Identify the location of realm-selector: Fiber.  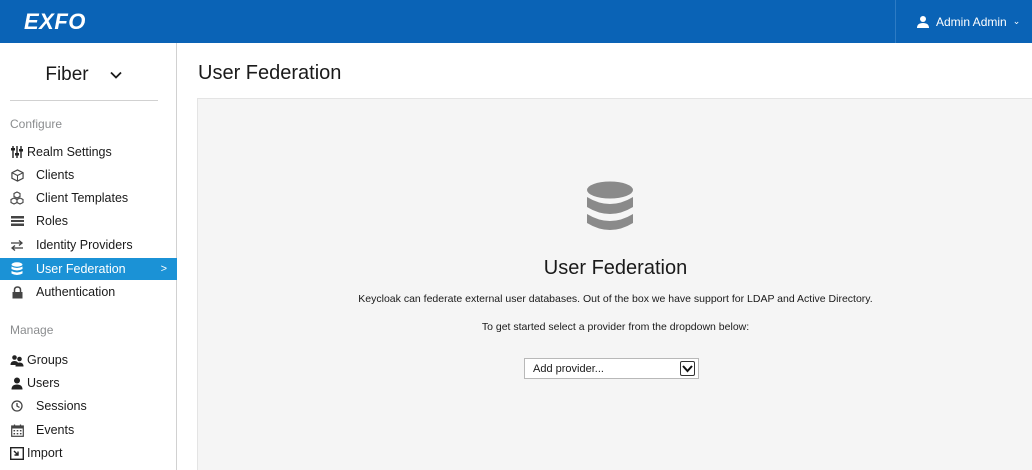
(84, 75).